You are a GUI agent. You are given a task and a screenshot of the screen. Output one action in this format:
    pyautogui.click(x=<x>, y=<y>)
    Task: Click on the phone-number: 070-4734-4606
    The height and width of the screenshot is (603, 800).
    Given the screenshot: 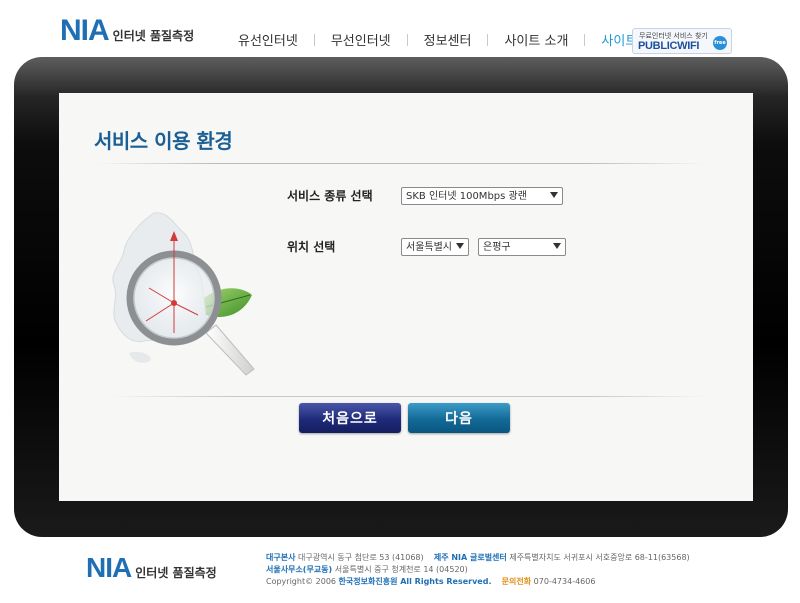 What is the action you would take?
    pyautogui.click(x=564, y=581)
    